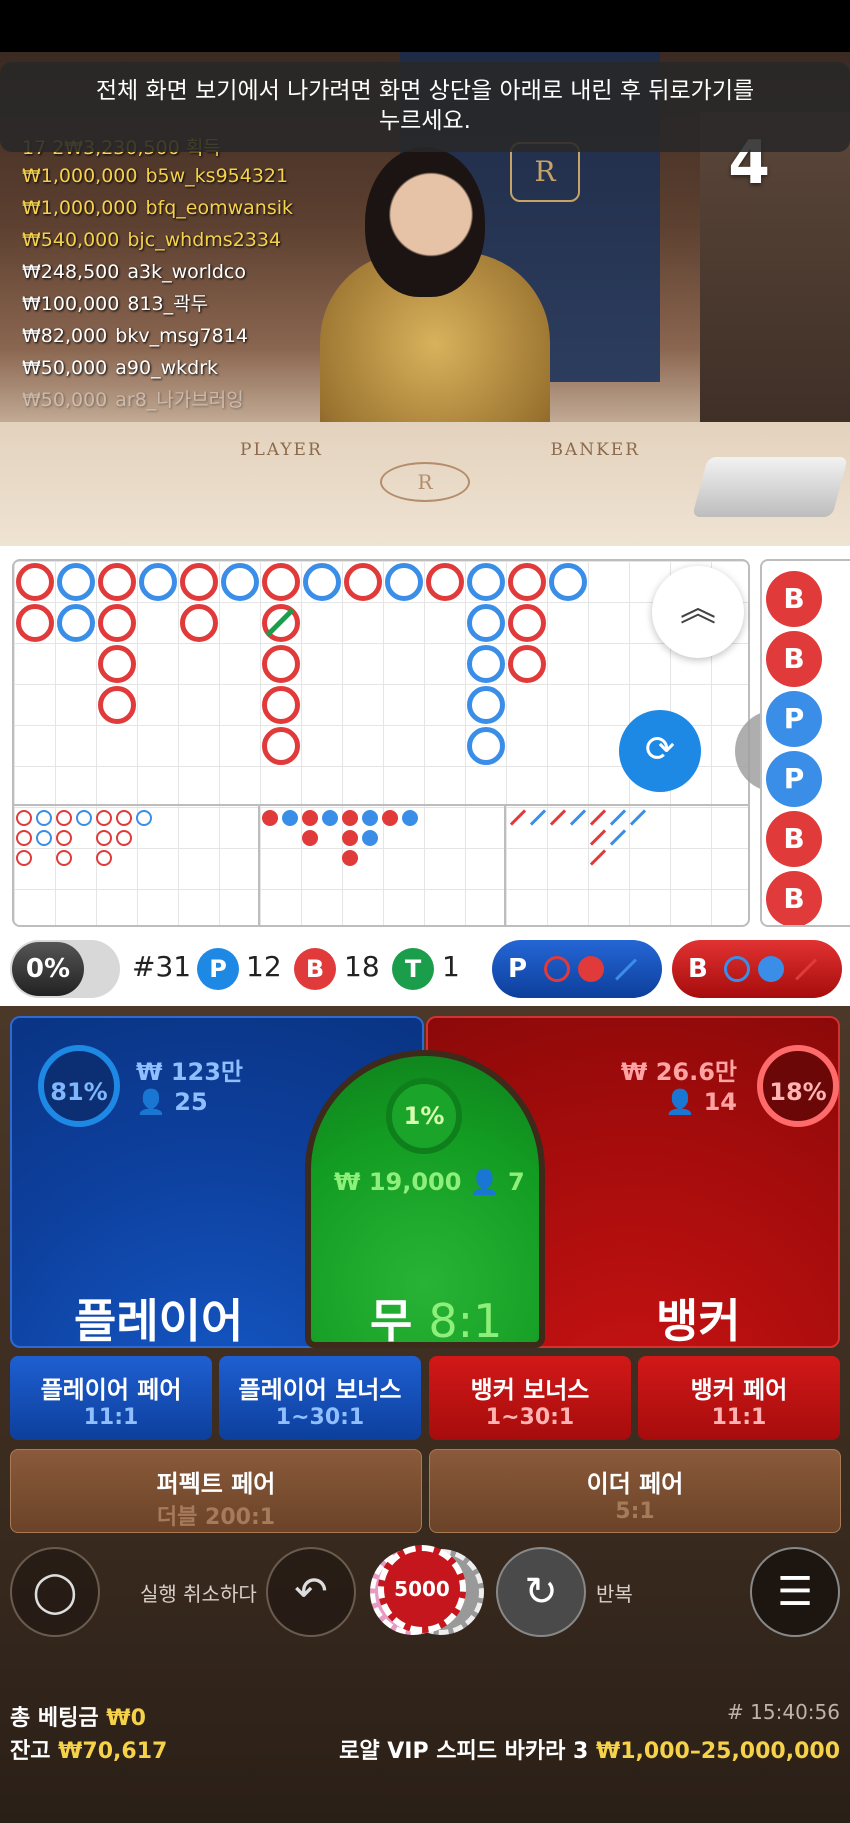  I want to click on bead-road: BBPPBB, so click(805, 743).